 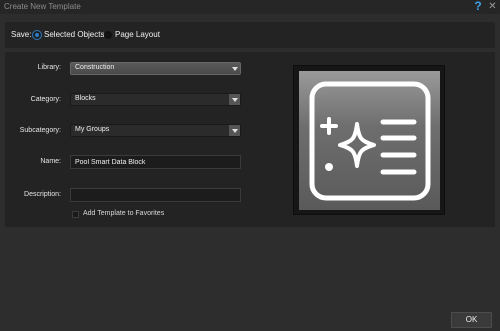 I want to click on title-bar: Create New Template ? ✕, so click(x=250, y=7).